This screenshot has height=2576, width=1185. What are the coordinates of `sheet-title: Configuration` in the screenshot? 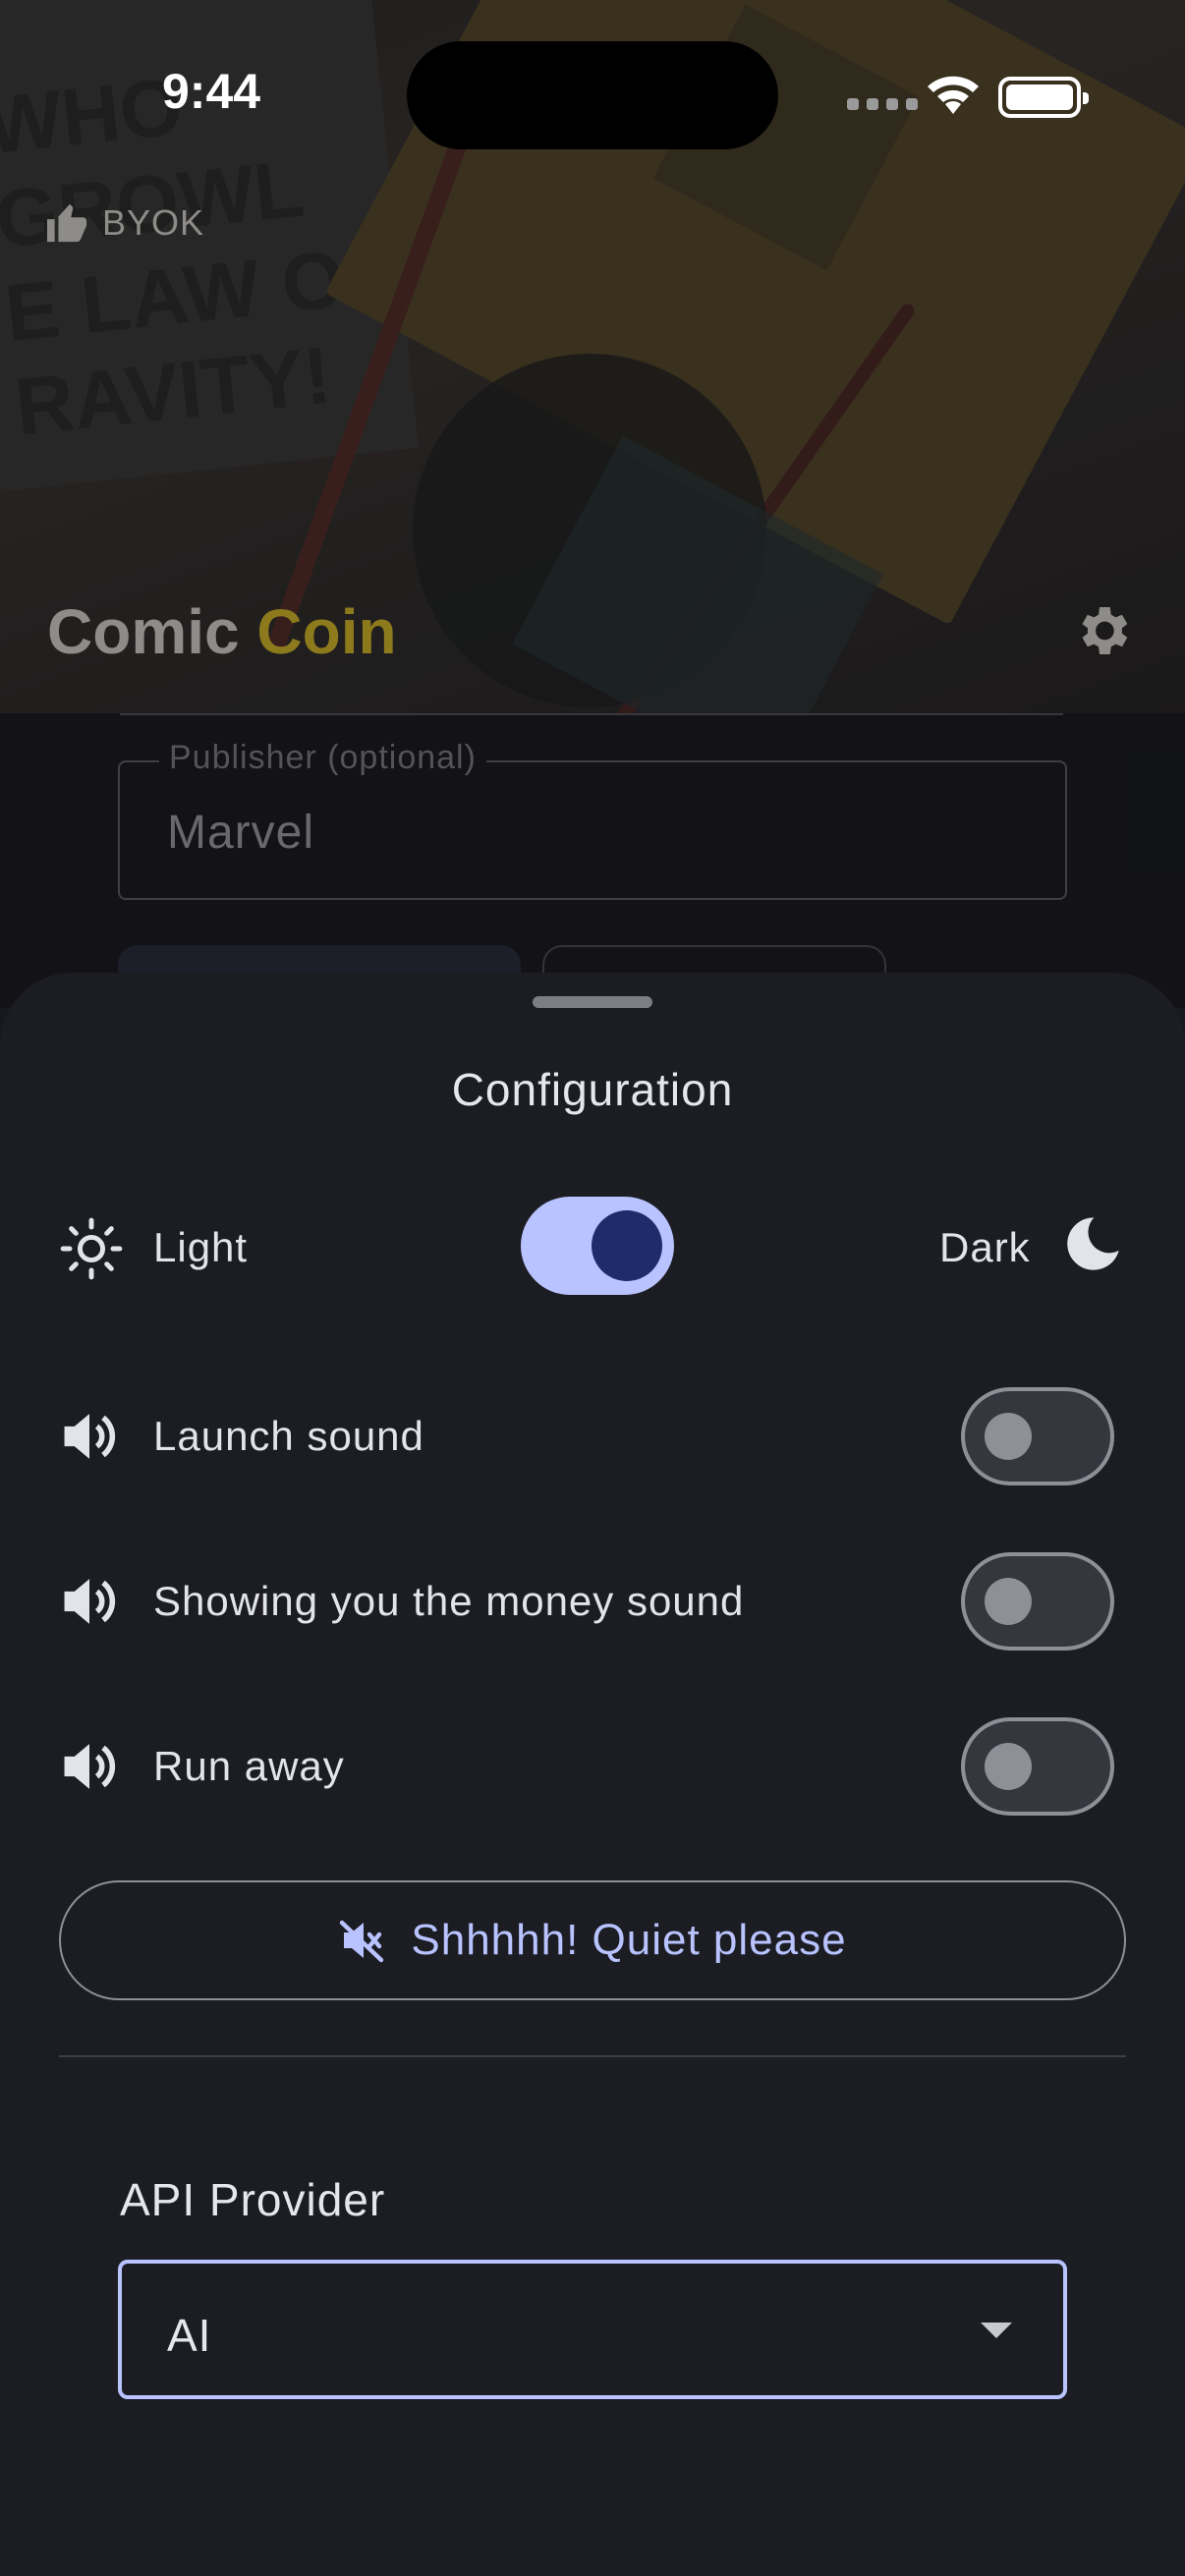 It's located at (592, 1089).